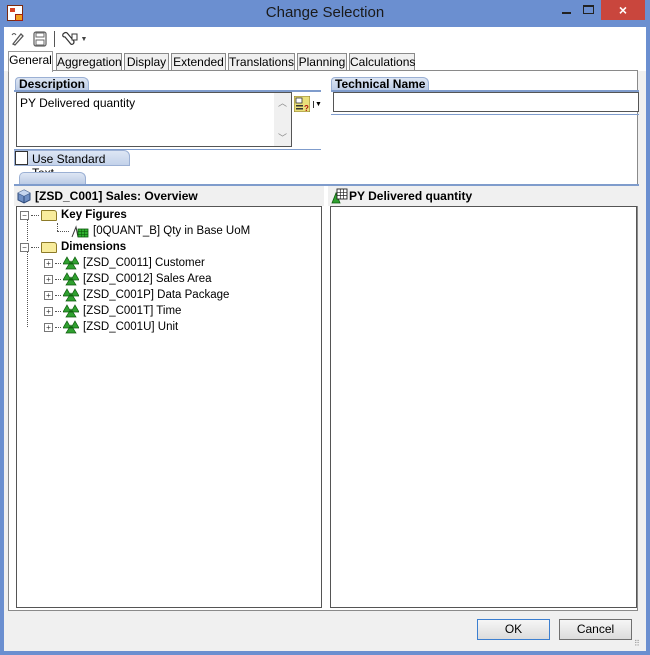 The height and width of the screenshot is (655, 650). I want to click on scroll-down-icon: ﹀, so click(282, 137).